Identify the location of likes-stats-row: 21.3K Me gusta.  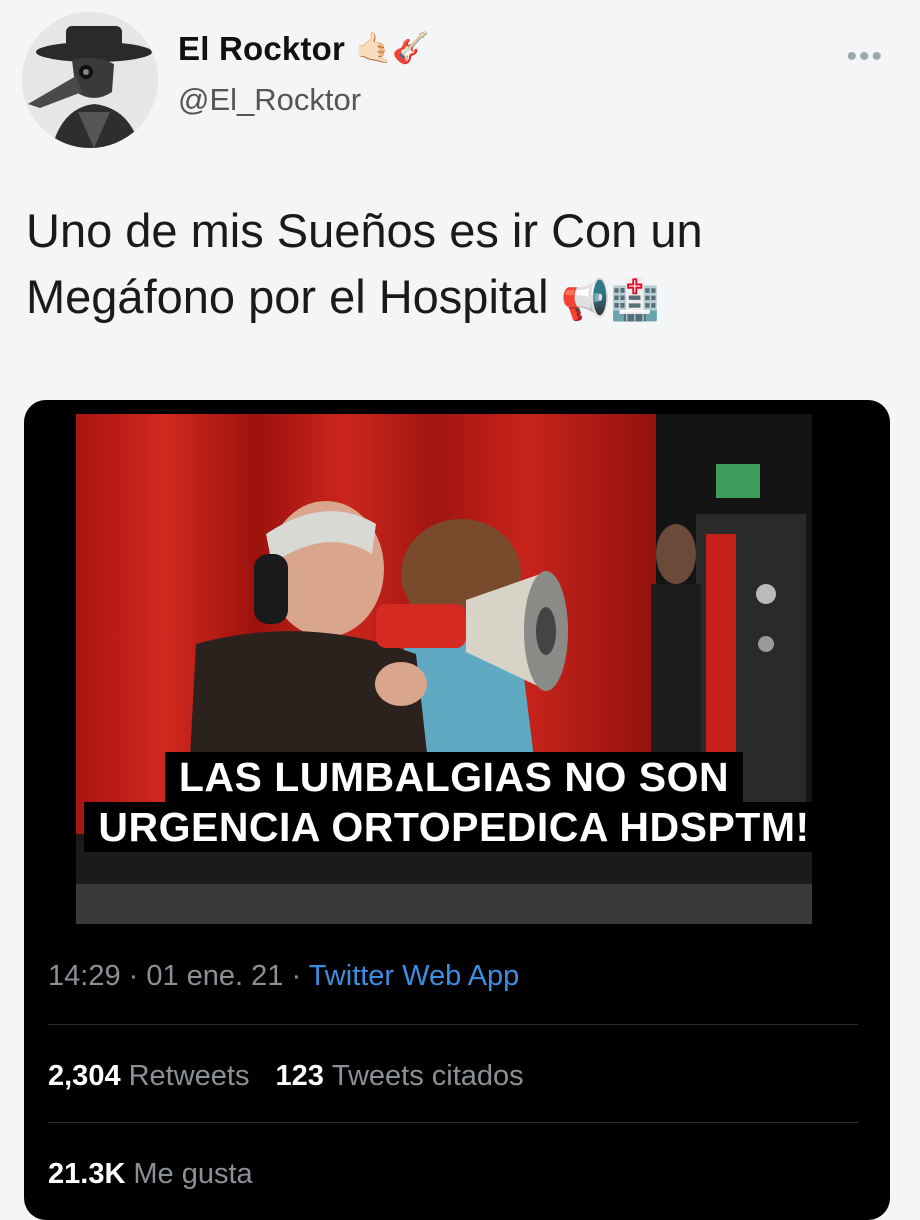
(150, 1174).